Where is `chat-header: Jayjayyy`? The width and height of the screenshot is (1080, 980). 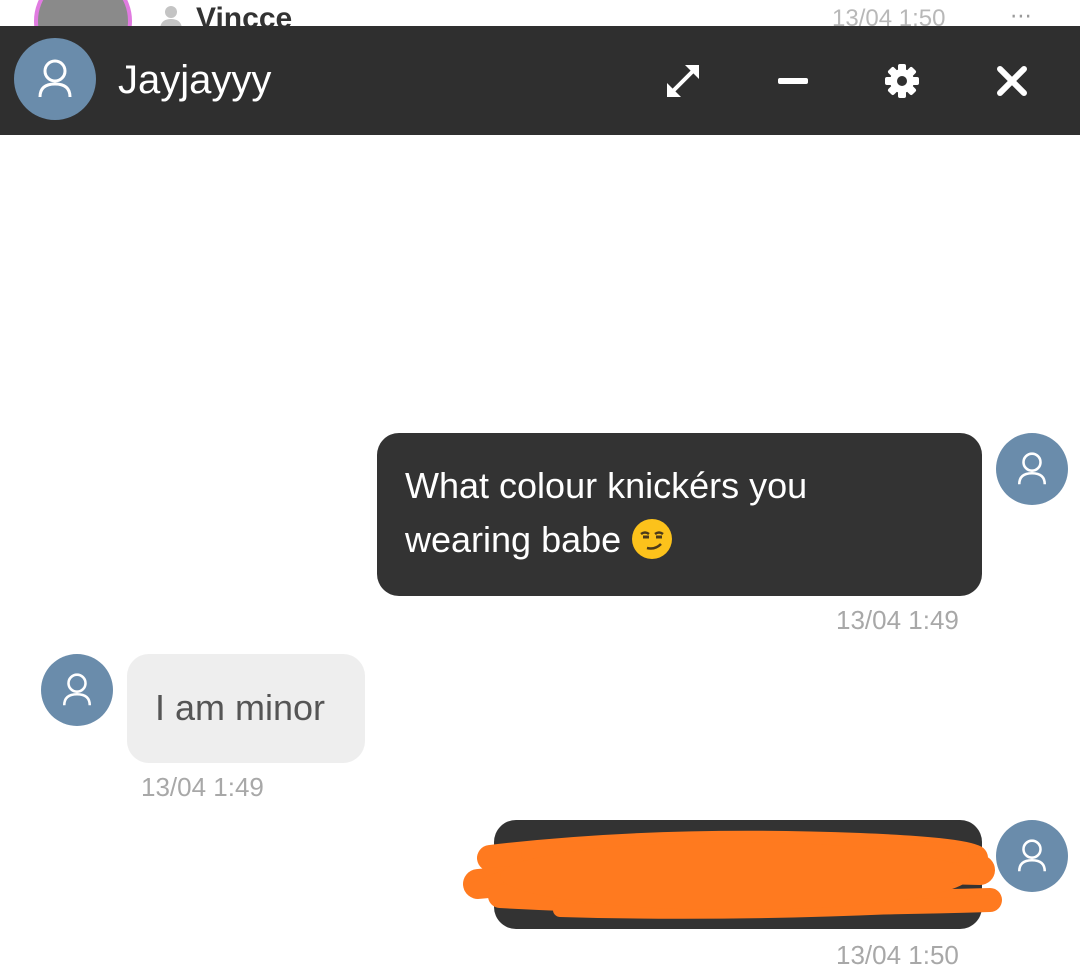 chat-header: Jayjayyy is located at coordinates (540, 80).